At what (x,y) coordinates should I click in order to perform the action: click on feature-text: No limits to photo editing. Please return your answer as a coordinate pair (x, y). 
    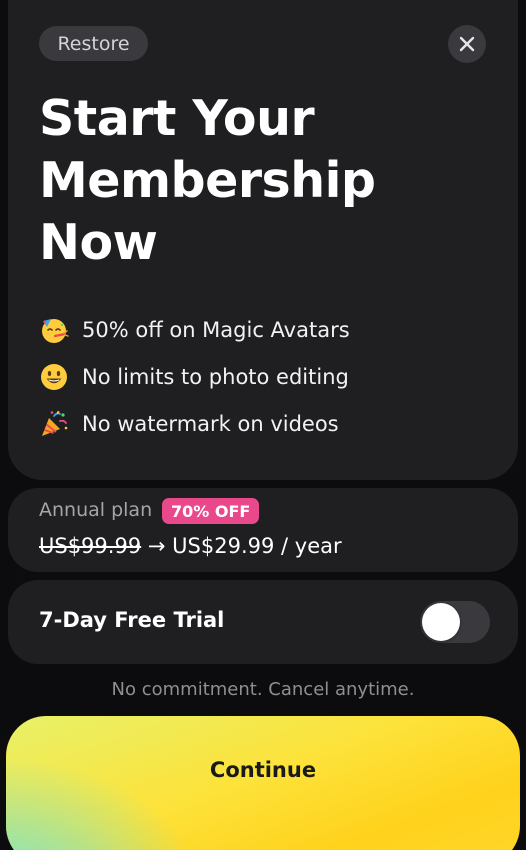
    Looking at the image, I should click on (215, 376).